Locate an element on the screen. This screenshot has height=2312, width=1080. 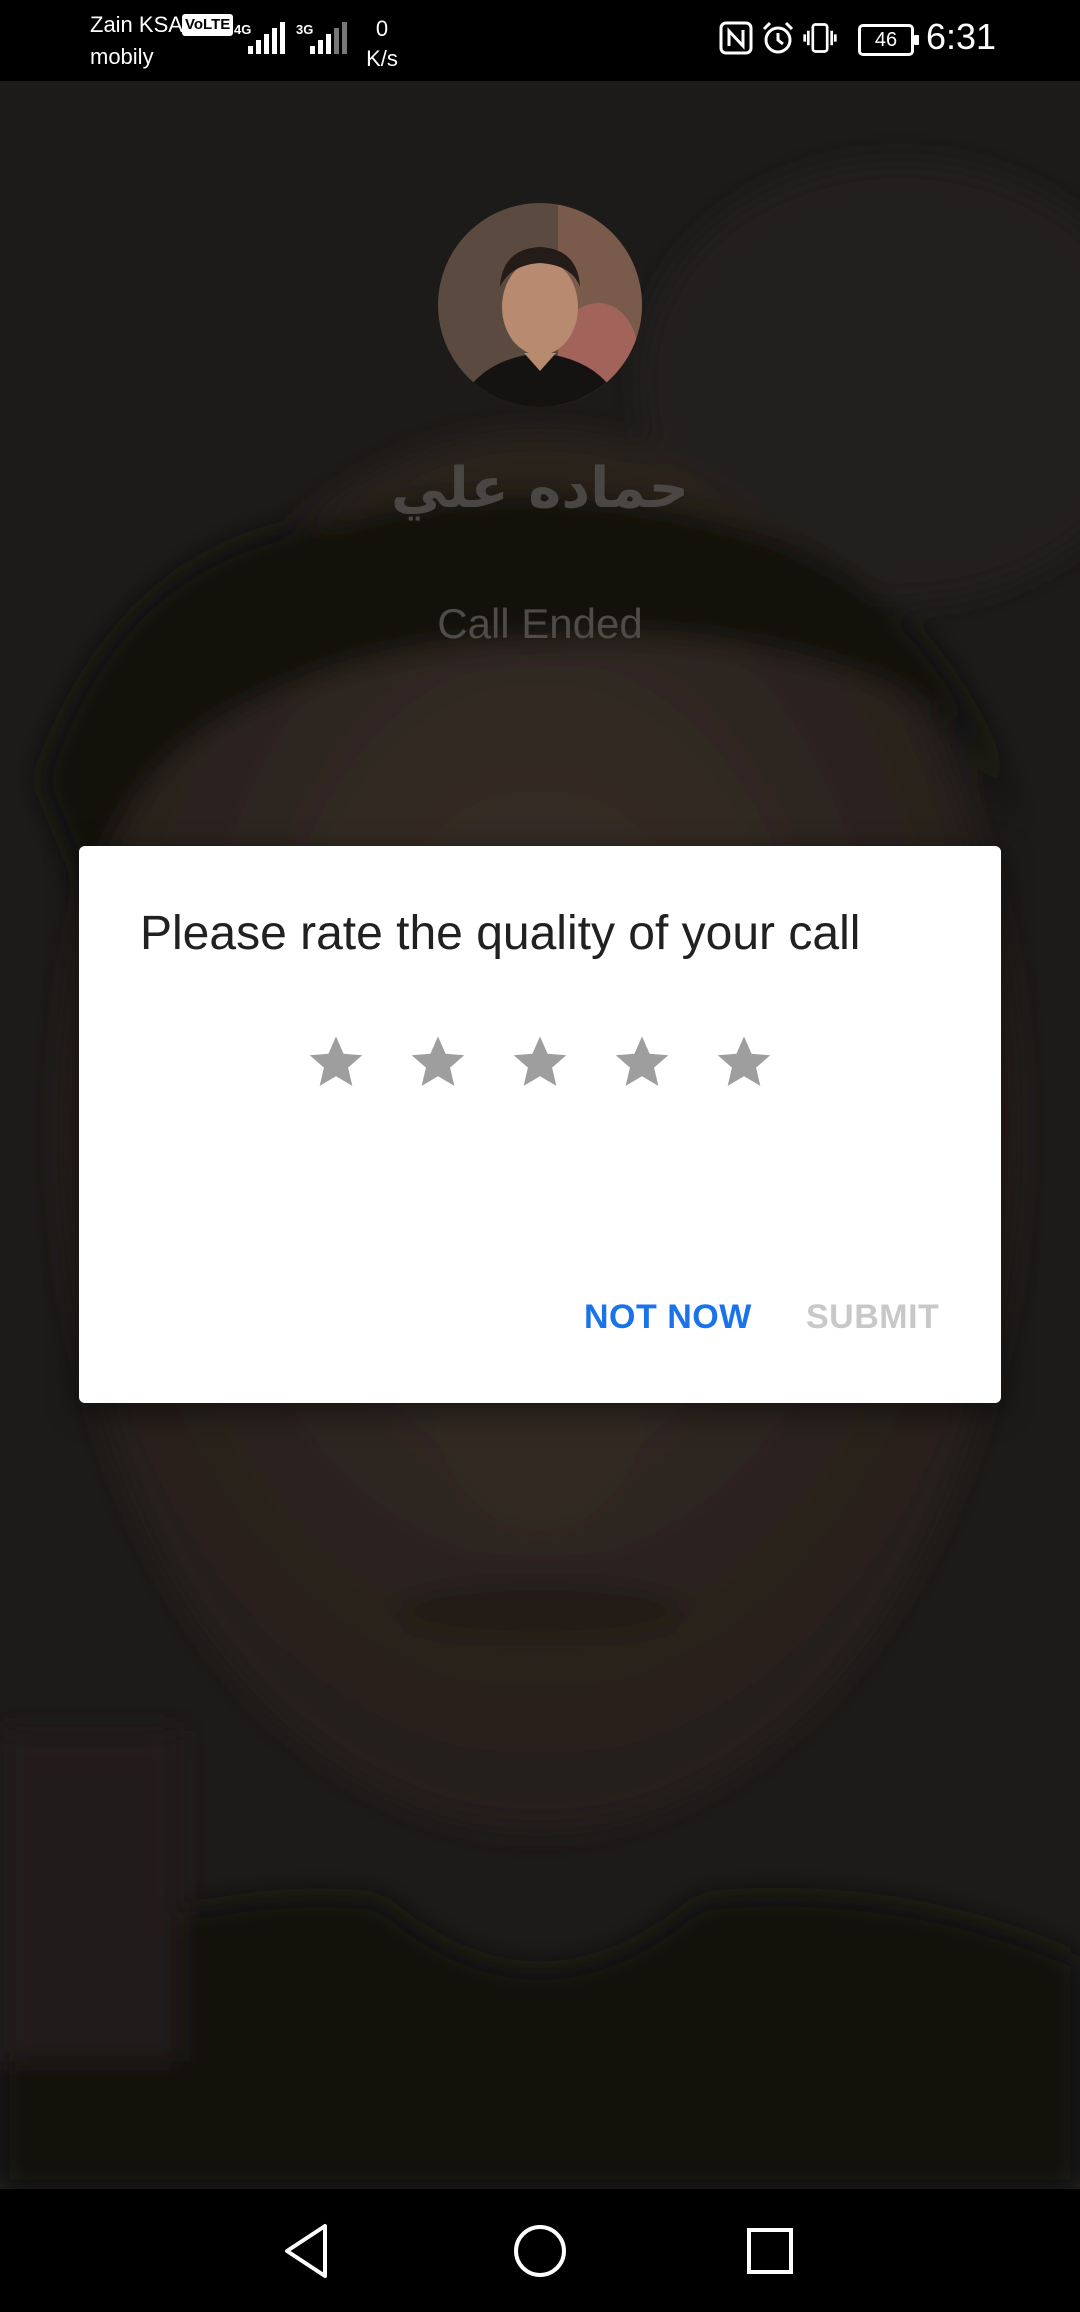
network-speed: 0 K/s is located at coordinates (382, 44).